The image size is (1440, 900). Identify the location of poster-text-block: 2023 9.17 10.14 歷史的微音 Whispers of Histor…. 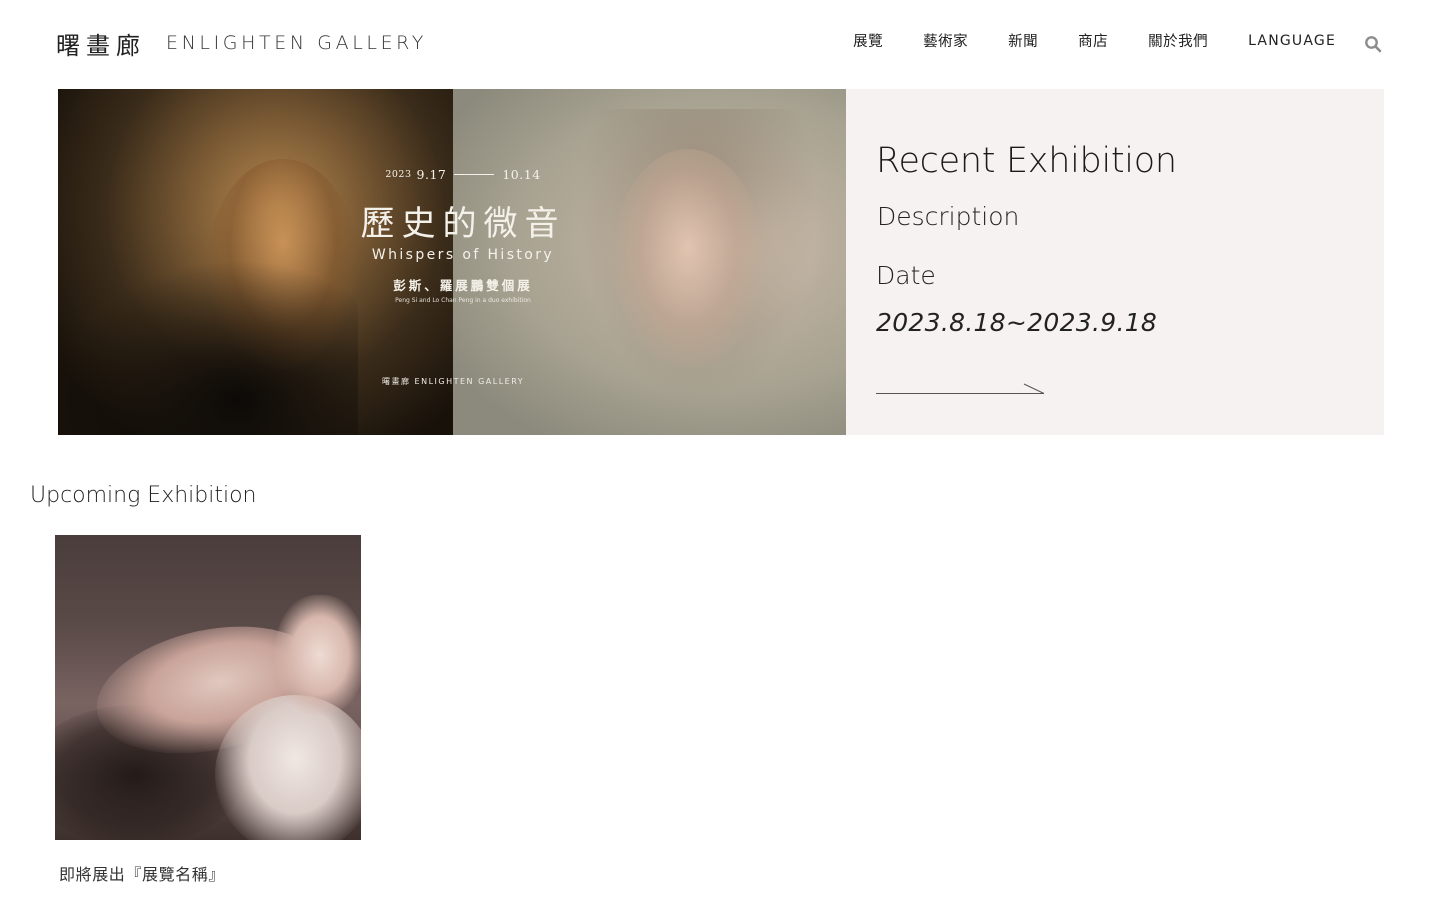
(463, 235).